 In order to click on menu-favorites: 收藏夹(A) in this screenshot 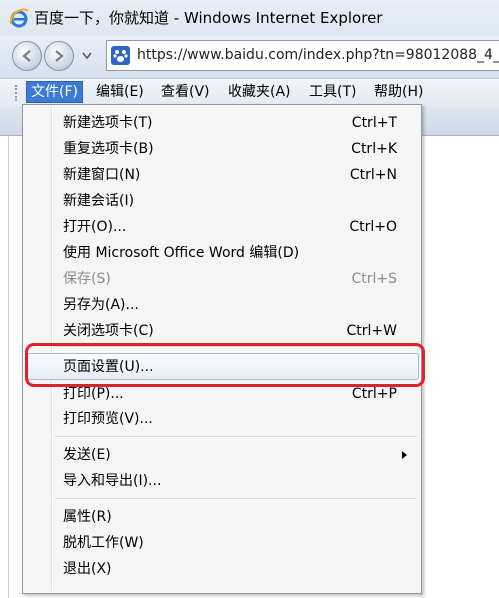, I will do `click(259, 92)`.